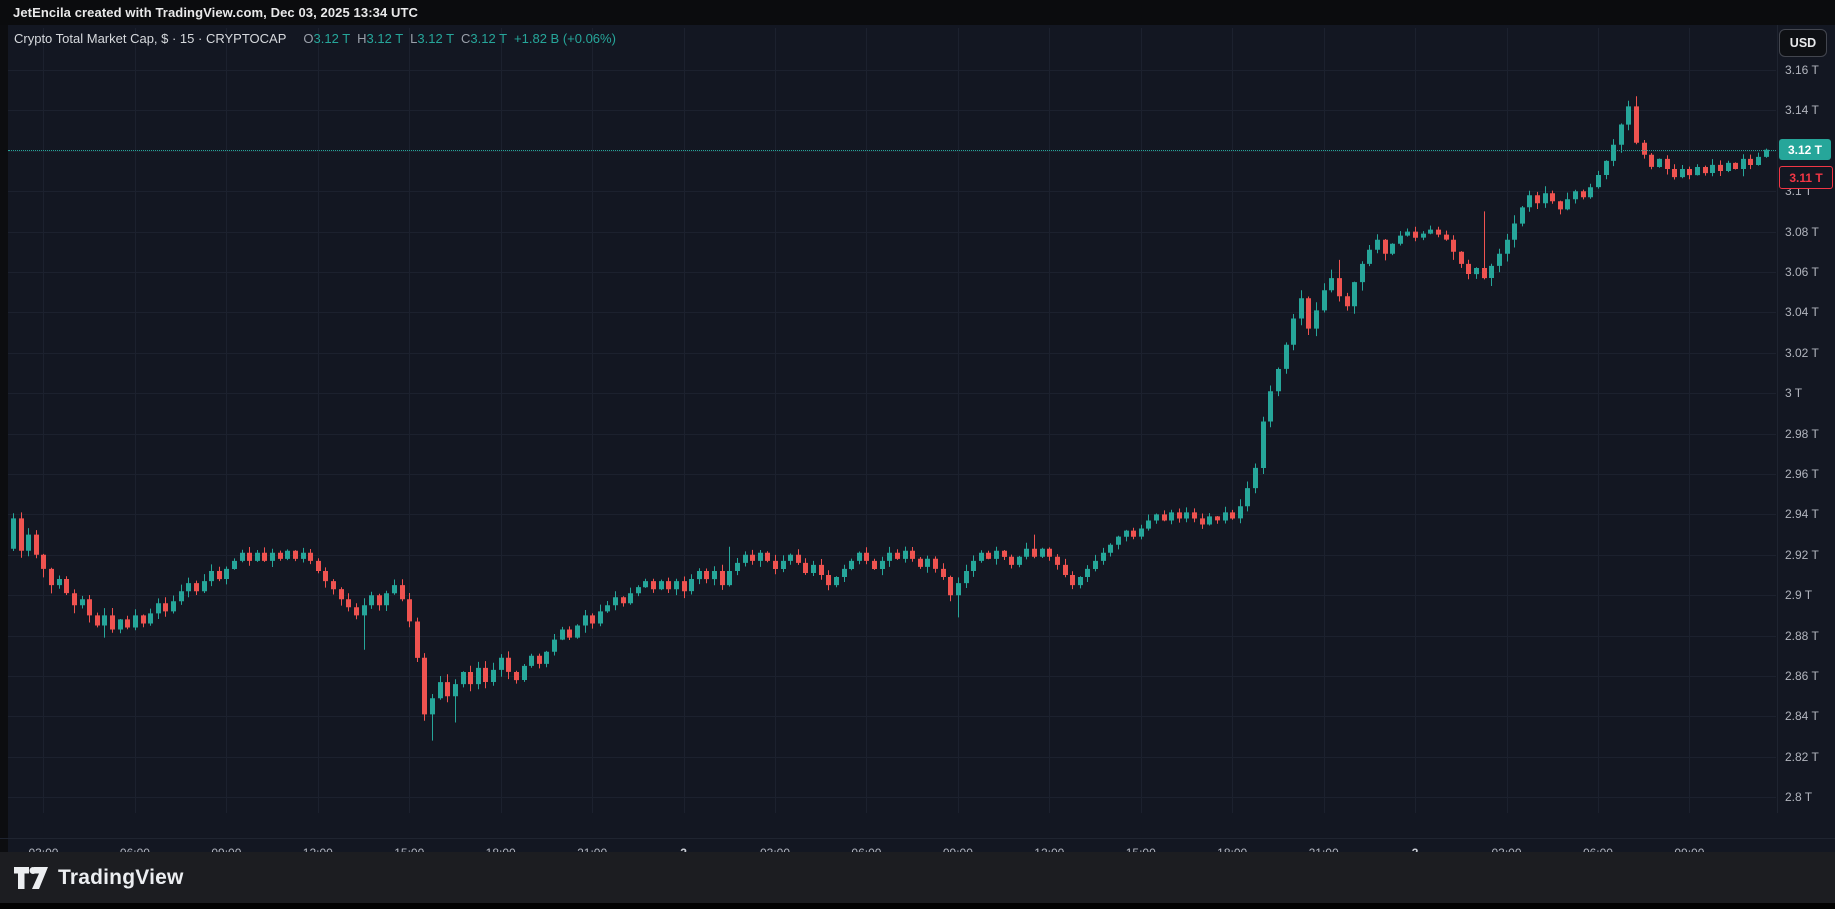 Image resolution: width=1835 pixels, height=909 pixels. Describe the element at coordinates (1802, 231) in the screenshot. I see `price-tick-label: 3.08 T` at that location.